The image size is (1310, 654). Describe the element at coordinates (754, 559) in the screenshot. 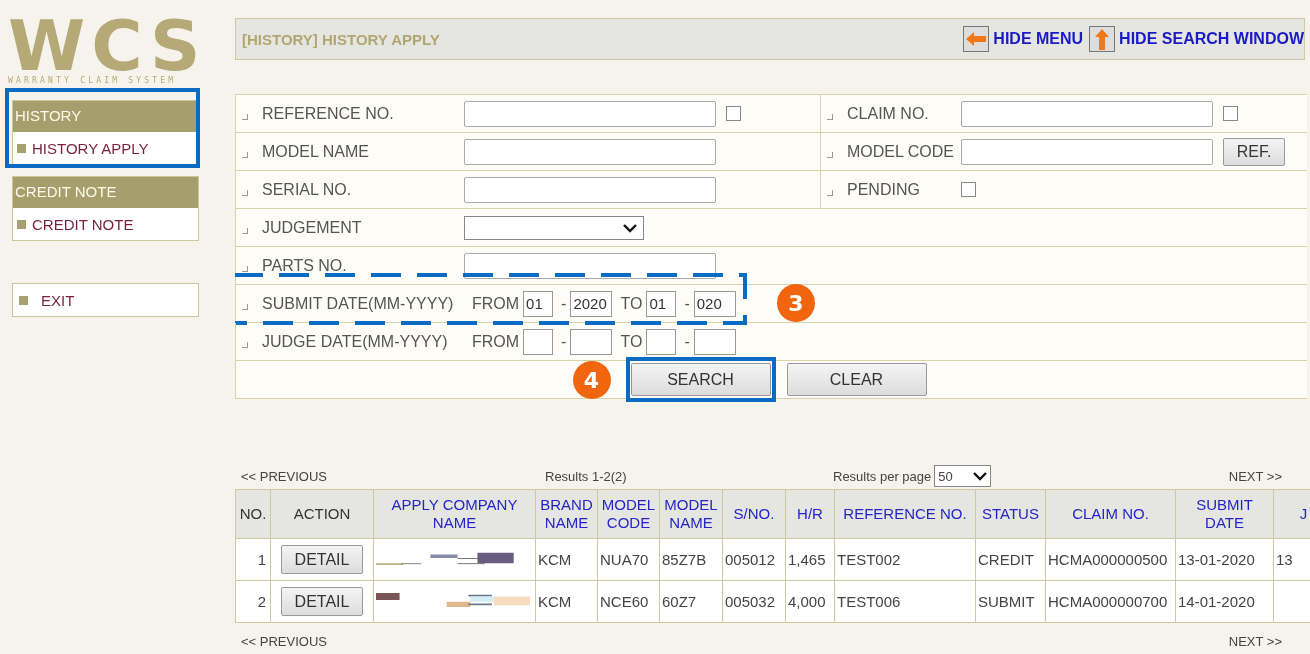

I see `table-cell: 005012` at that location.